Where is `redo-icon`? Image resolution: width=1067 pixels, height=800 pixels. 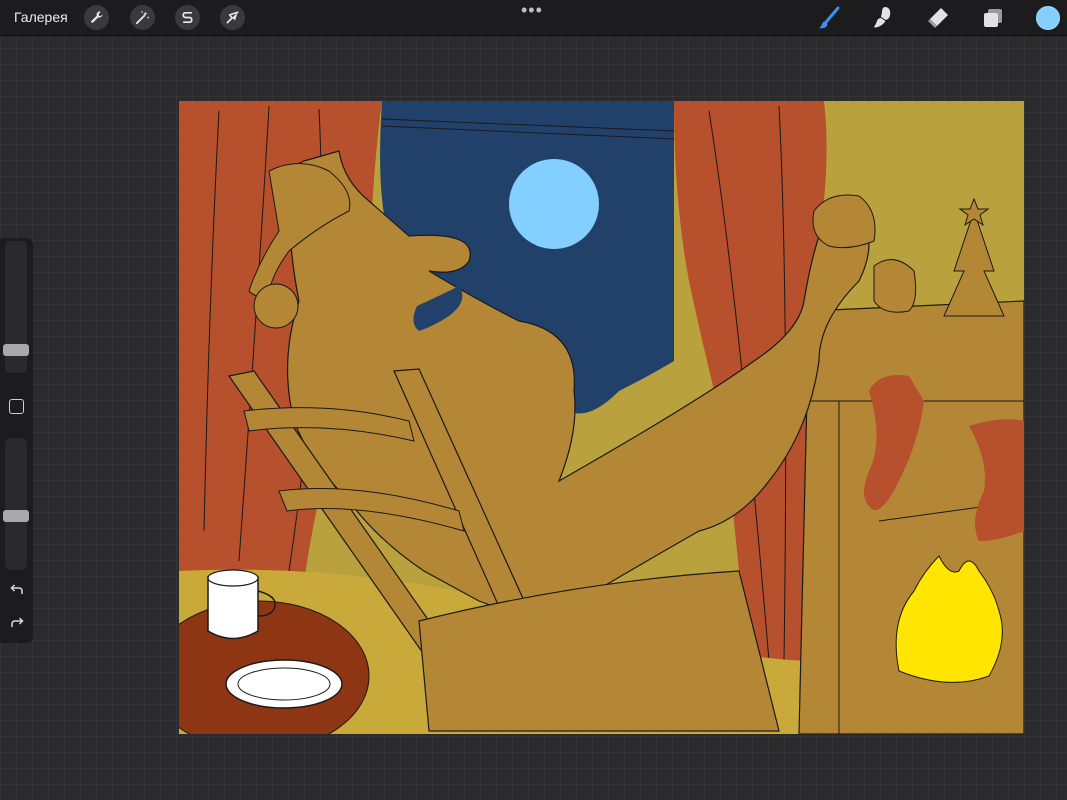
redo-icon is located at coordinates (17, 622).